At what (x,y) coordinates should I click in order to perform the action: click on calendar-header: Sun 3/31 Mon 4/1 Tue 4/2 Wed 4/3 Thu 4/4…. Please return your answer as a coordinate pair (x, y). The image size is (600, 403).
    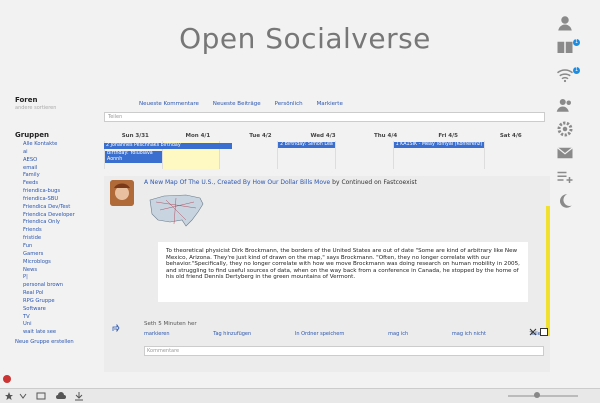
    Looking at the image, I should click on (323, 136).